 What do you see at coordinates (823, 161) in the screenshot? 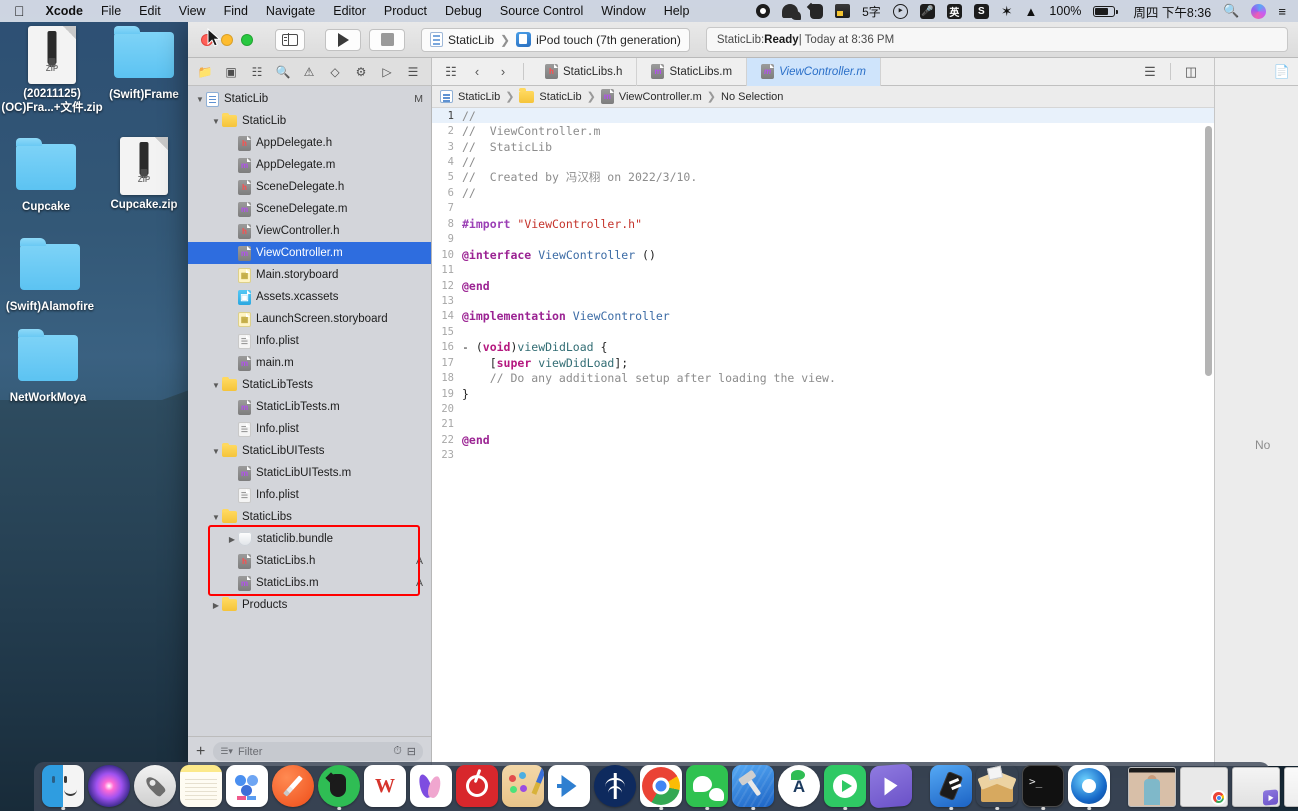
I see `code-line: 4 //` at bounding box center [823, 161].